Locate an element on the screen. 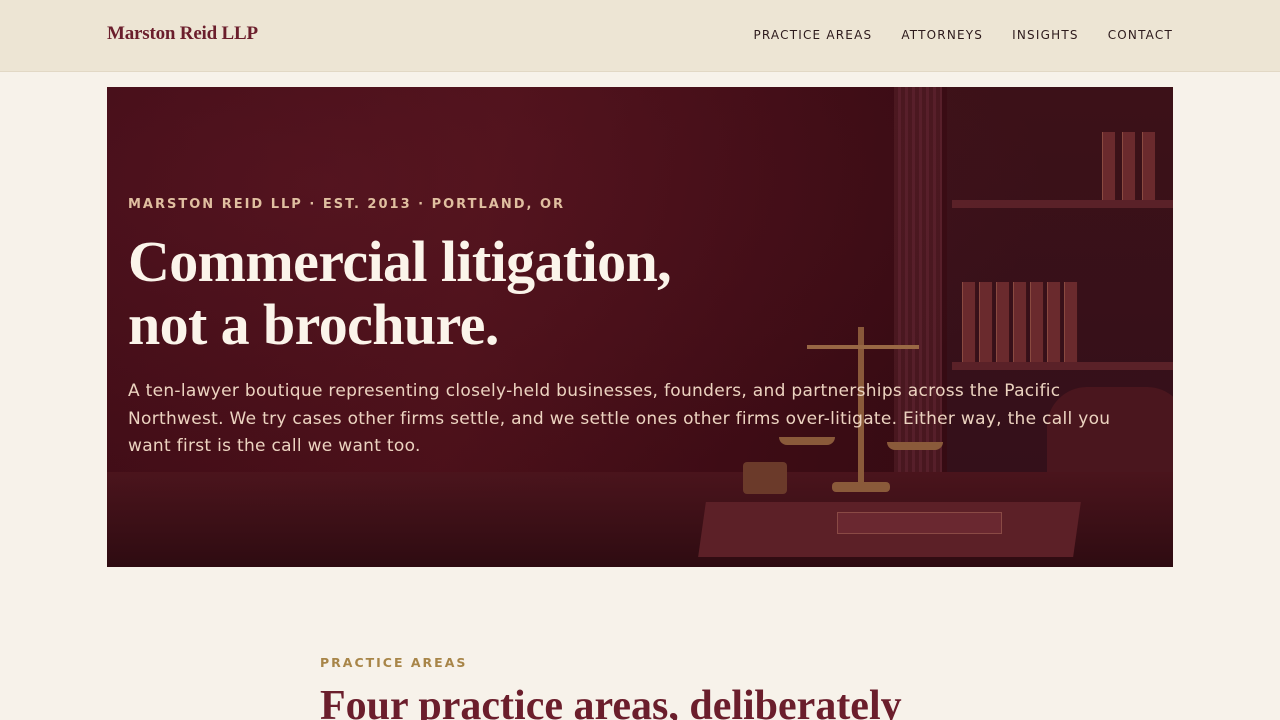 This screenshot has width=1280, height=720. hero-headline-line-2: not a brochure. is located at coordinates (313, 324).